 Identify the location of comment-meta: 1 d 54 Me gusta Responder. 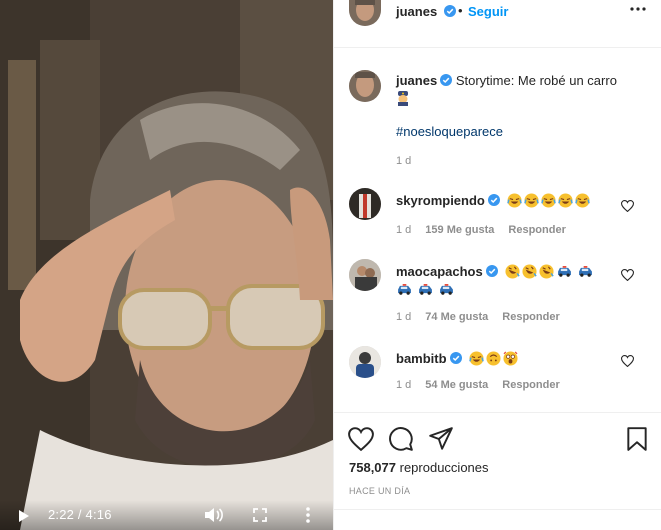
(485, 385).